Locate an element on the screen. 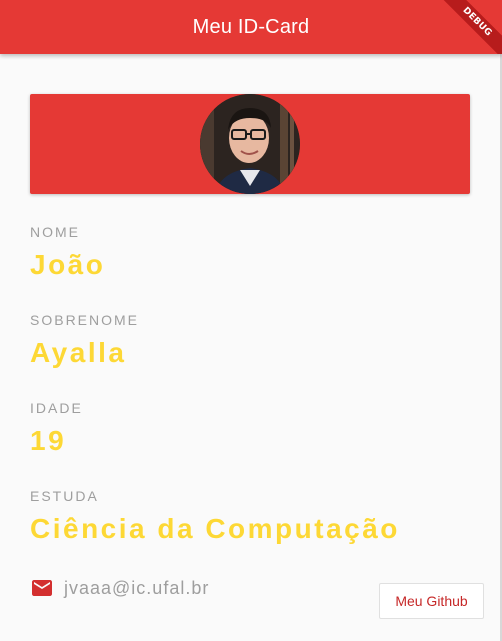 This screenshot has height=641, width=502. surname-label: SOBRENOME is located at coordinates (85, 320).